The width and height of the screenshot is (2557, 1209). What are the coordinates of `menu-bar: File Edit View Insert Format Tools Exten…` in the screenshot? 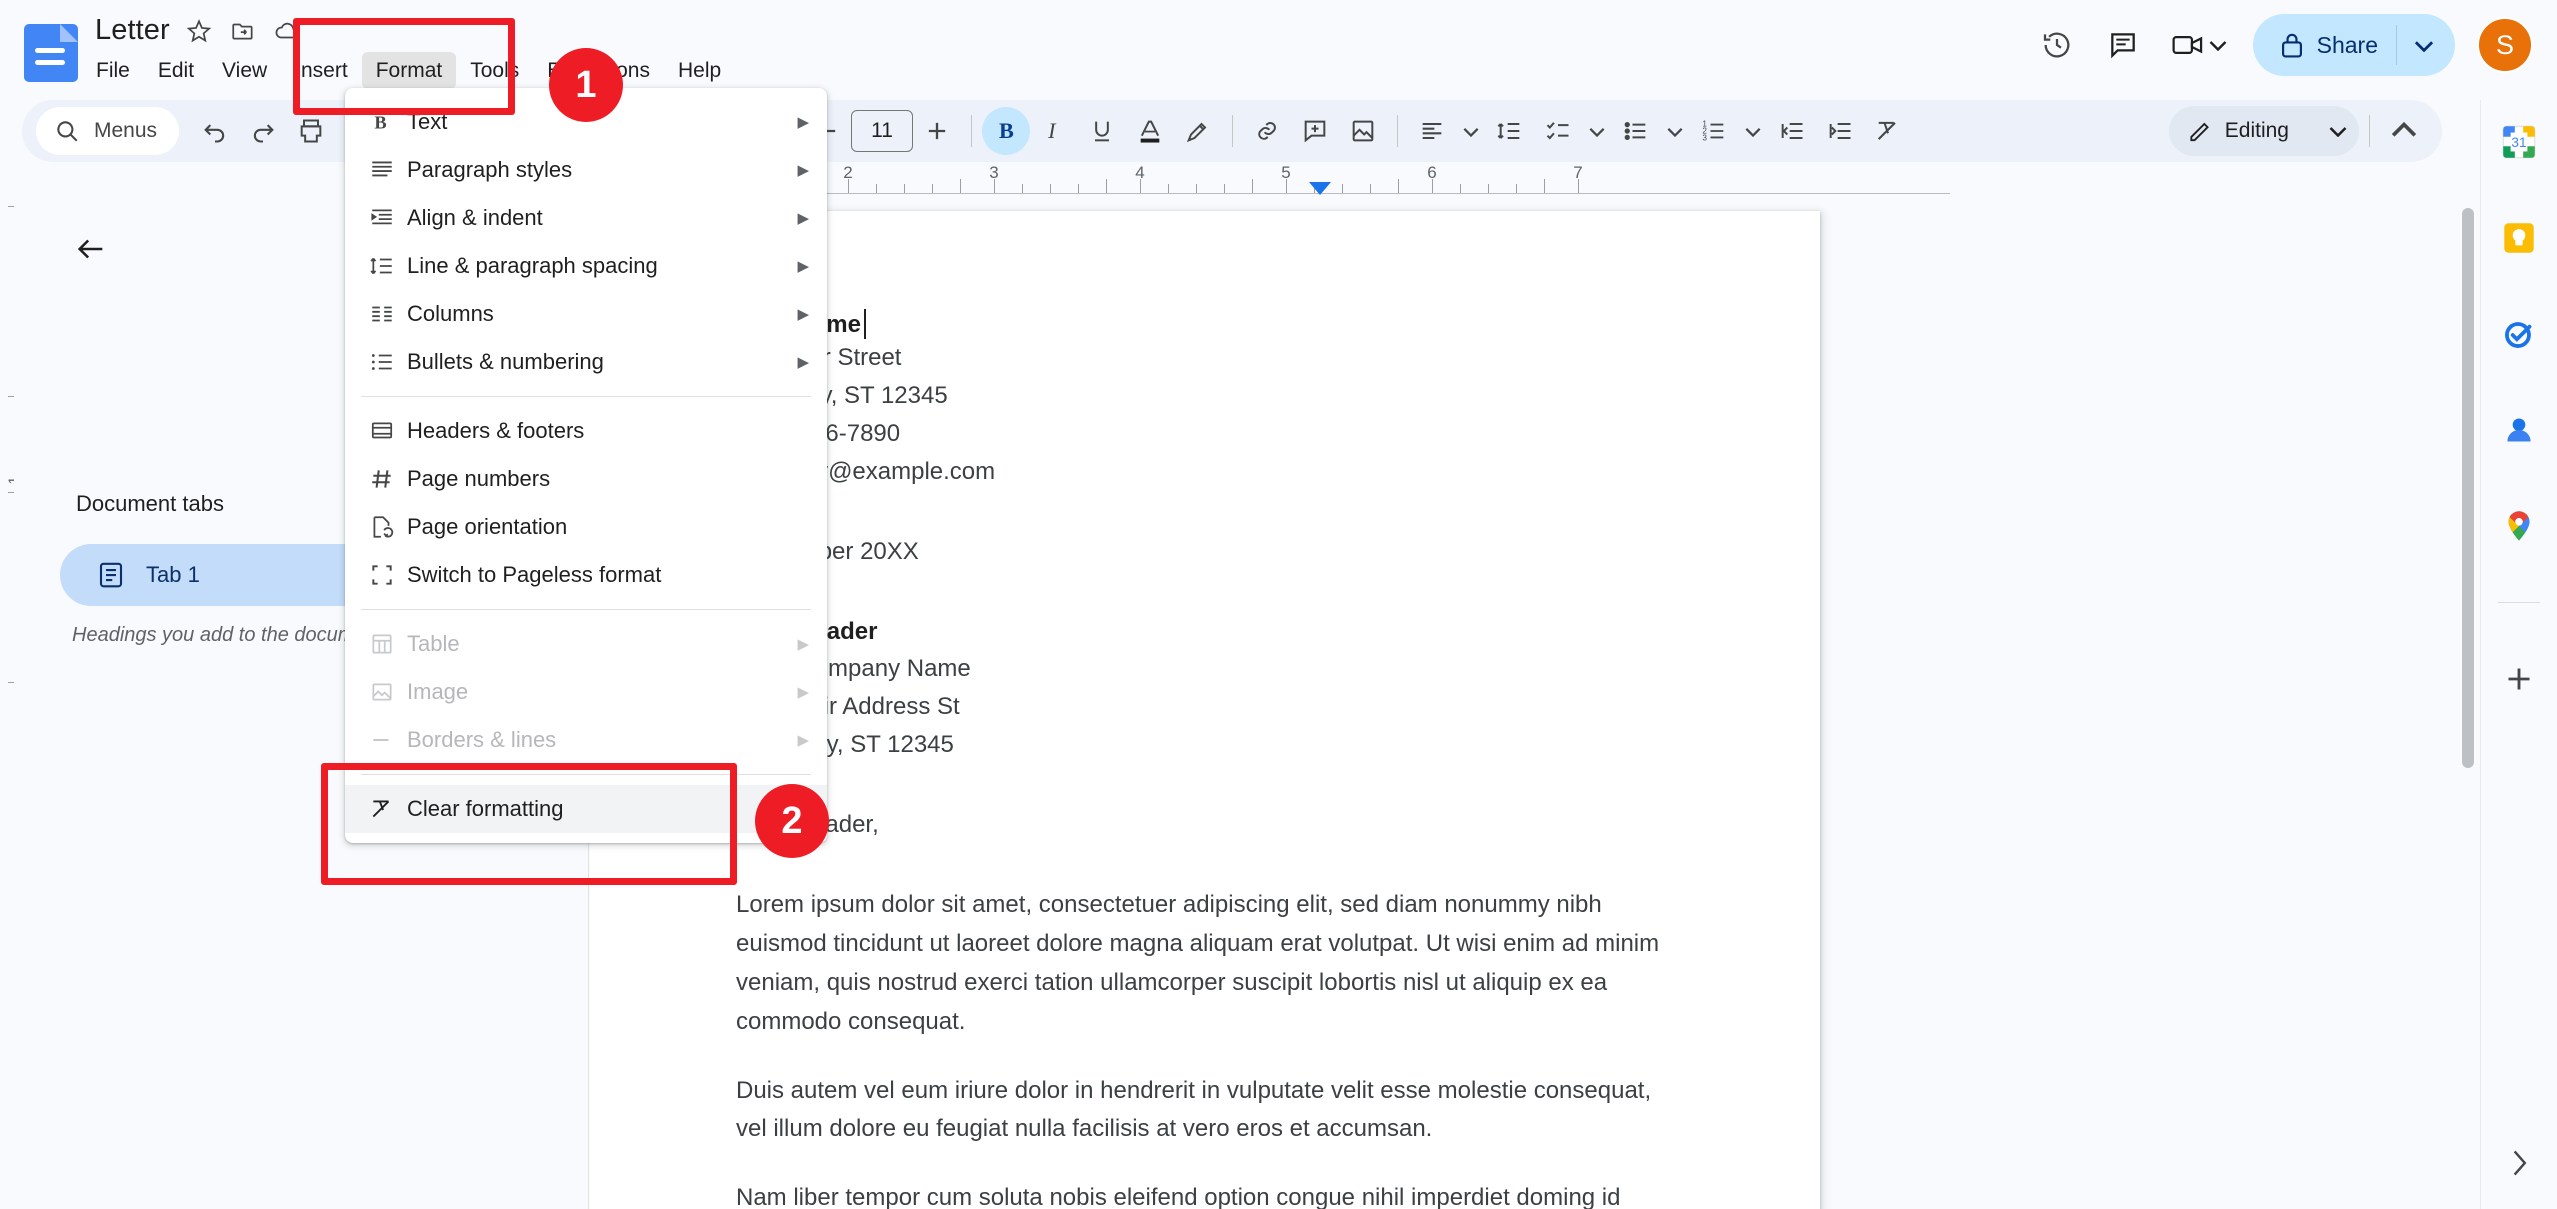 It's located at (408, 71).